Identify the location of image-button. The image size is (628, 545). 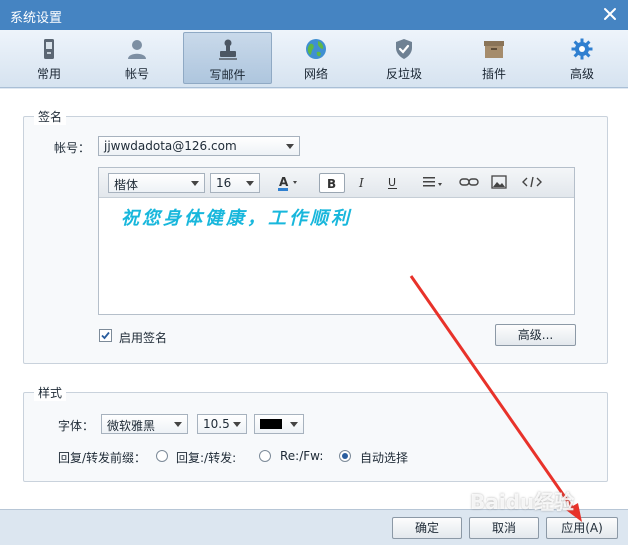
(499, 183).